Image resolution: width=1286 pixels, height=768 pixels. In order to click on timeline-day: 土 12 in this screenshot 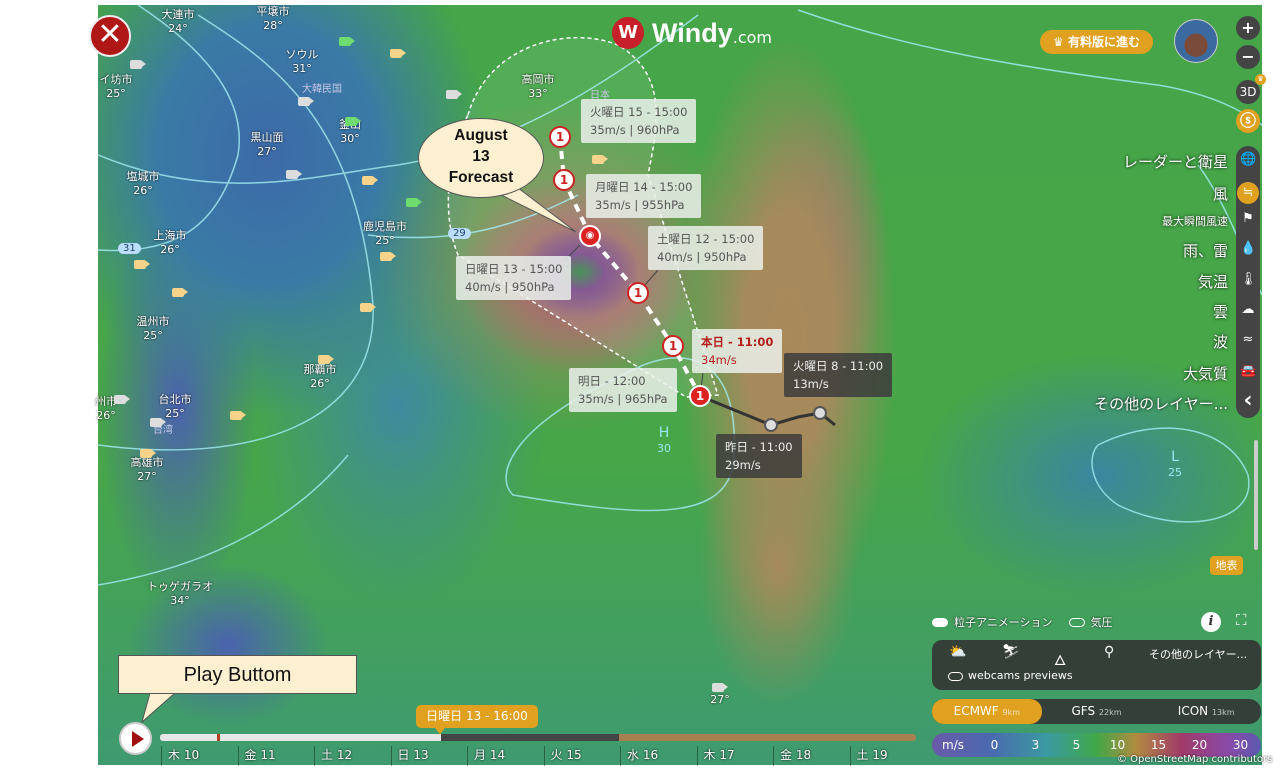, I will do `click(352, 756)`.